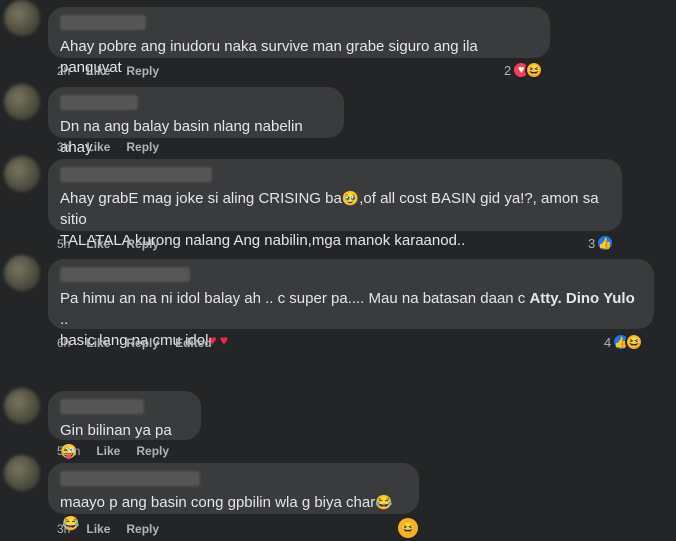 The height and width of the screenshot is (541, 676). I want to click on comment-actions: 2h Like Reply, so click(116, 71).